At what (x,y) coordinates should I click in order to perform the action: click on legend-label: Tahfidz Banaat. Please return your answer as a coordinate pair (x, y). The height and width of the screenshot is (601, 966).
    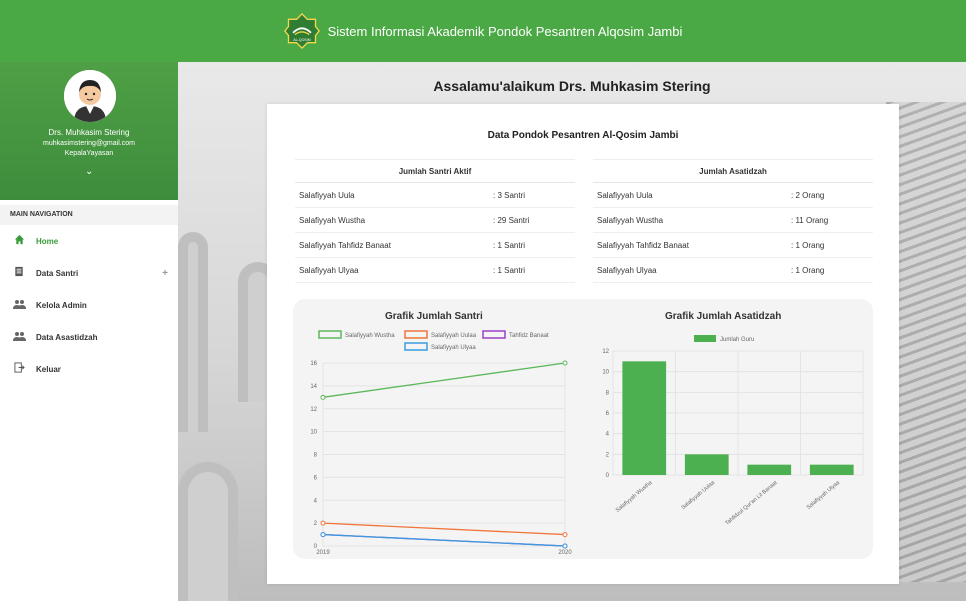
    Looking at the image, I should click on (529, 336).